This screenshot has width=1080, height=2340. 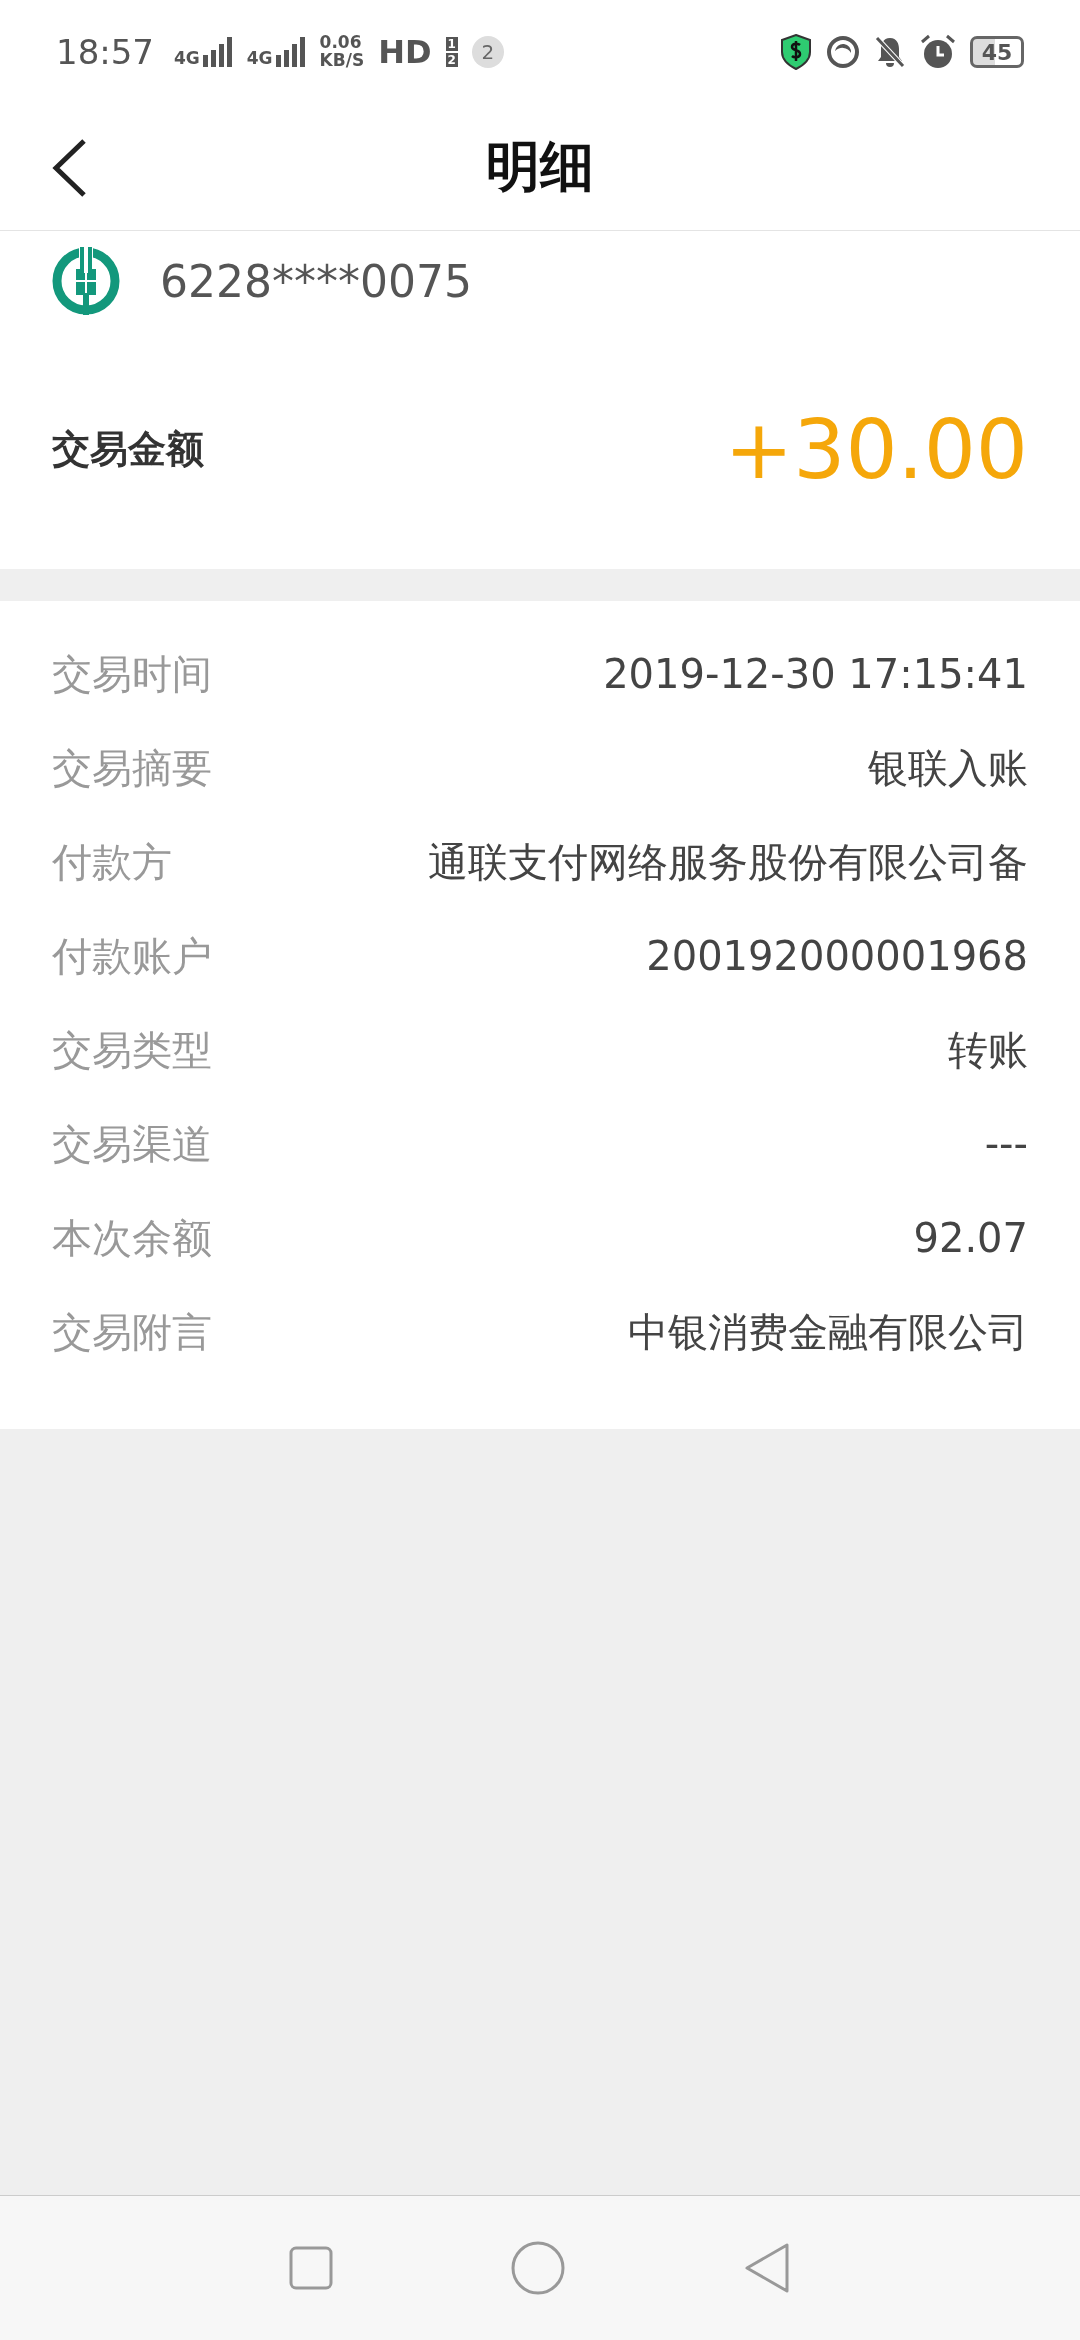 What do you see at coordinates (728, 862) in the screenshot?
I see `detail-value: 通联支付网络服务股份有限公司备` at bounding box center [728, 862].